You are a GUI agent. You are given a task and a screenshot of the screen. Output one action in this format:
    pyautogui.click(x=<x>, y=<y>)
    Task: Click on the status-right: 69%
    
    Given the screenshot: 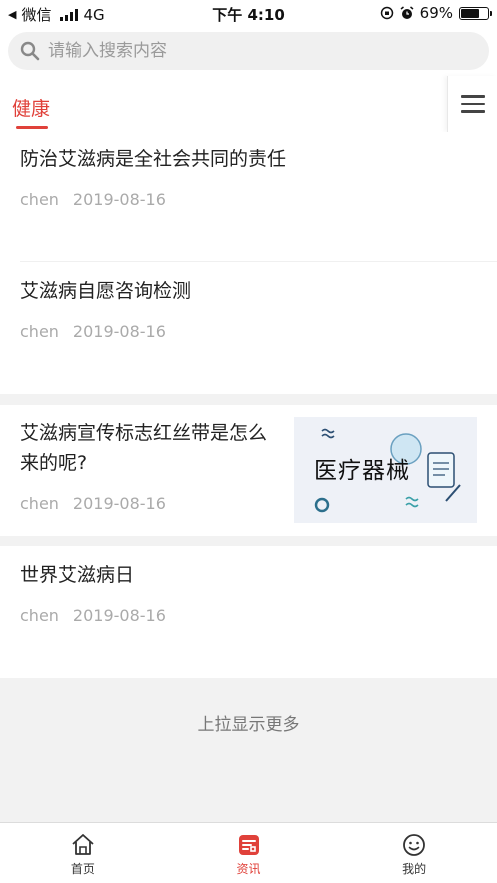 What is the action you would take?
    pyautogui.click(x=436, y=13)
    